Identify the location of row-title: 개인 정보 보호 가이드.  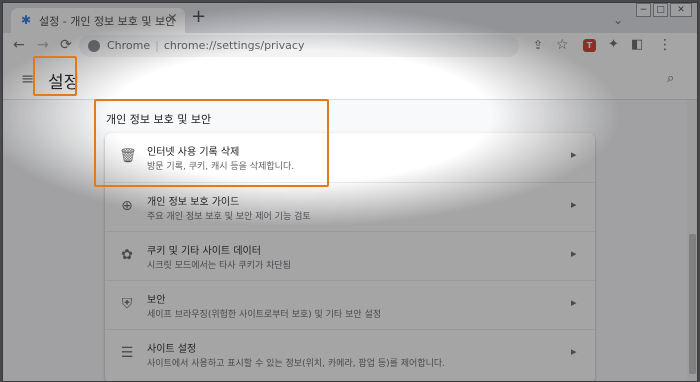
(193, 202).